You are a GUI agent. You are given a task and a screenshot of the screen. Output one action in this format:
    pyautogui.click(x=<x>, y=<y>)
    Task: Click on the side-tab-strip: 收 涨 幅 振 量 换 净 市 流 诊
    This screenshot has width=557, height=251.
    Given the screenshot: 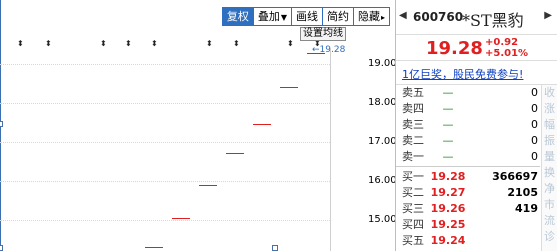 What is the action you would take?
    pyautogui.click(x=549, y=168)
    